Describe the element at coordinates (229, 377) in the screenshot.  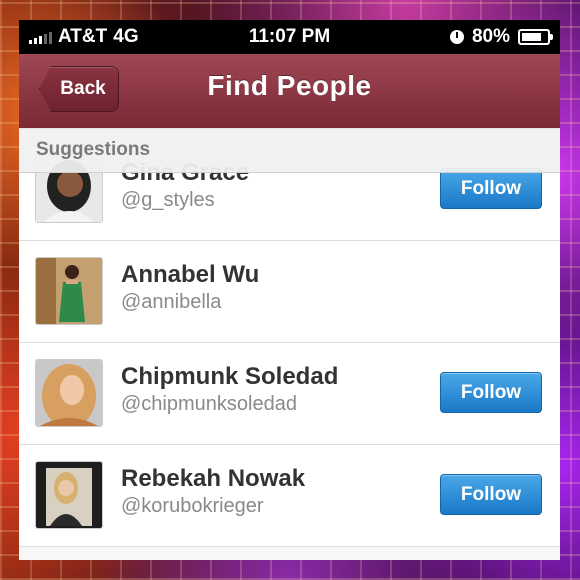
I see `person-name: Chipmunk Soledad` at that location.